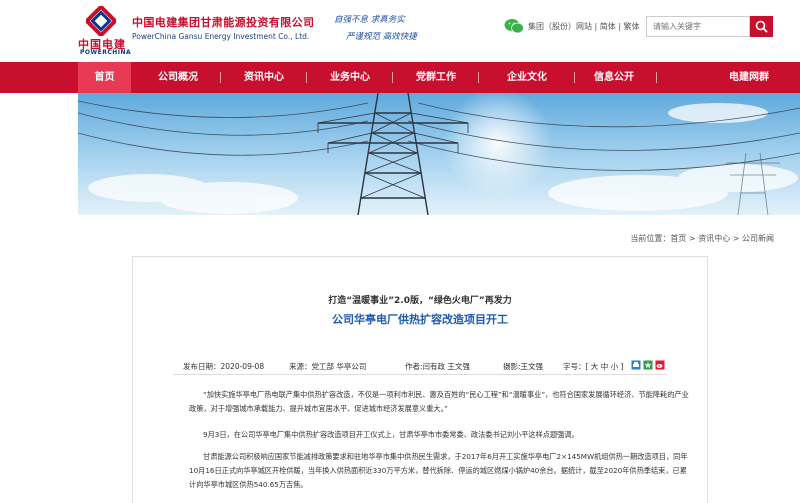 The height and width of the screenshot is (503, 800). Describe the element at coordinates (420, 374) in the screenshot. I see `meta-divider` at that location.